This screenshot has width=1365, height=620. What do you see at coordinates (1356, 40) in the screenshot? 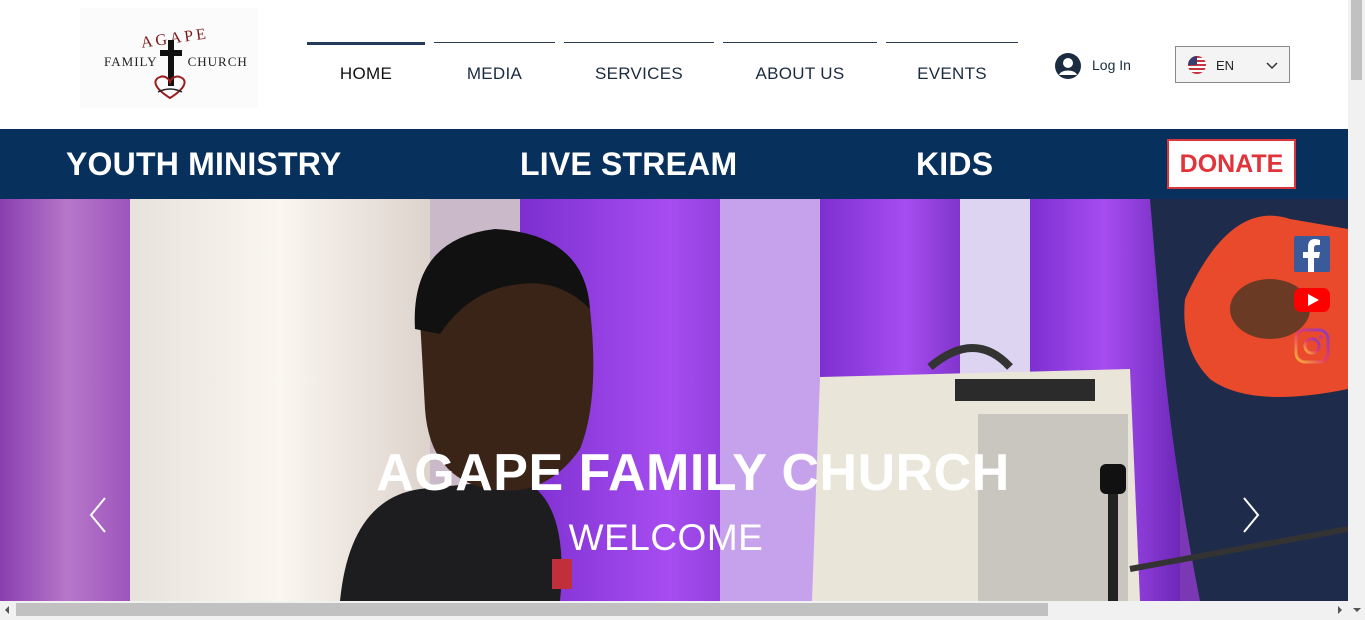
I see `vertical-scrollbar-thumb` at bounding box center [1356, 40].